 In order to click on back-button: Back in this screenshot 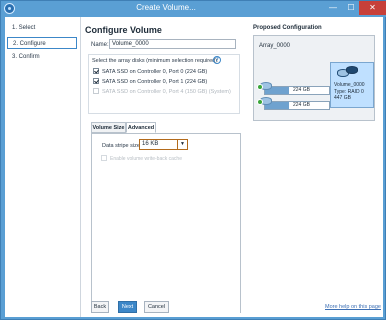, I will do `click(100, 307)`.